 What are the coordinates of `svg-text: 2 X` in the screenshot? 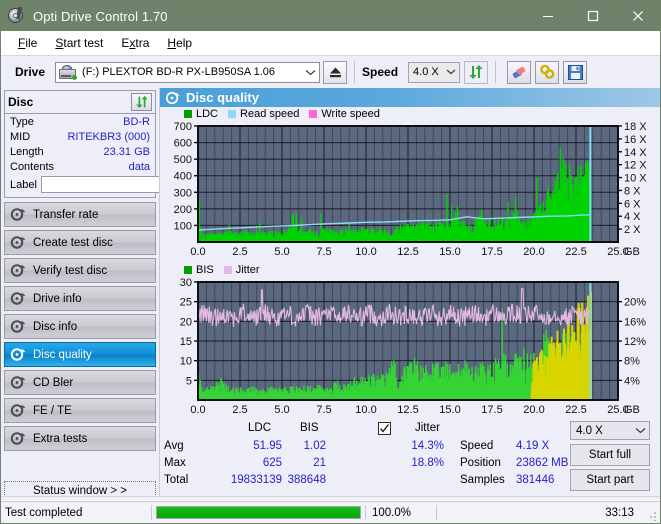 It's located at (632, 230).